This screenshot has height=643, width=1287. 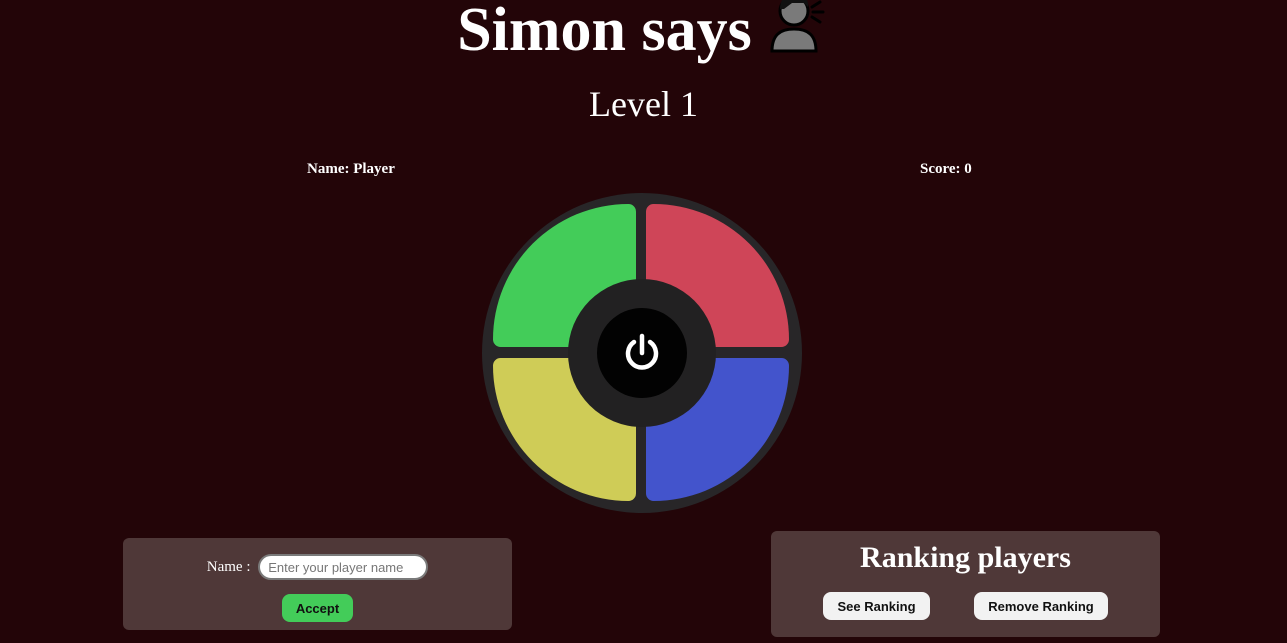 I want to click on name-row: Name :, so click(x=317, y=567).